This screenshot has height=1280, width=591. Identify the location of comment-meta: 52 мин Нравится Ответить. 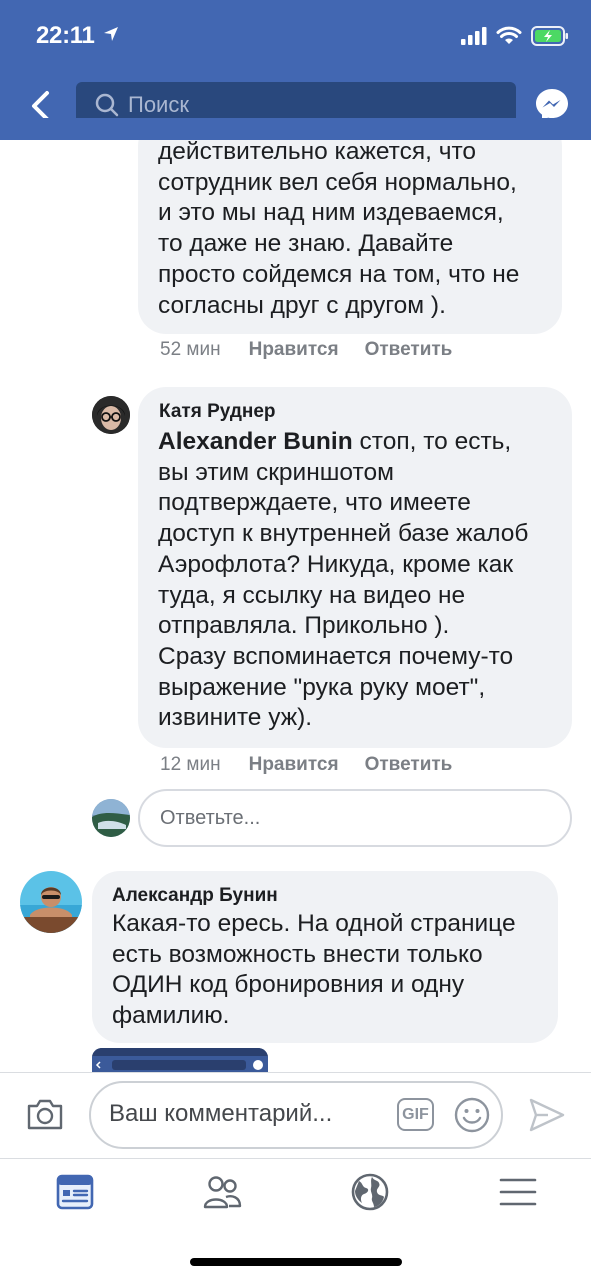
(319, 350).